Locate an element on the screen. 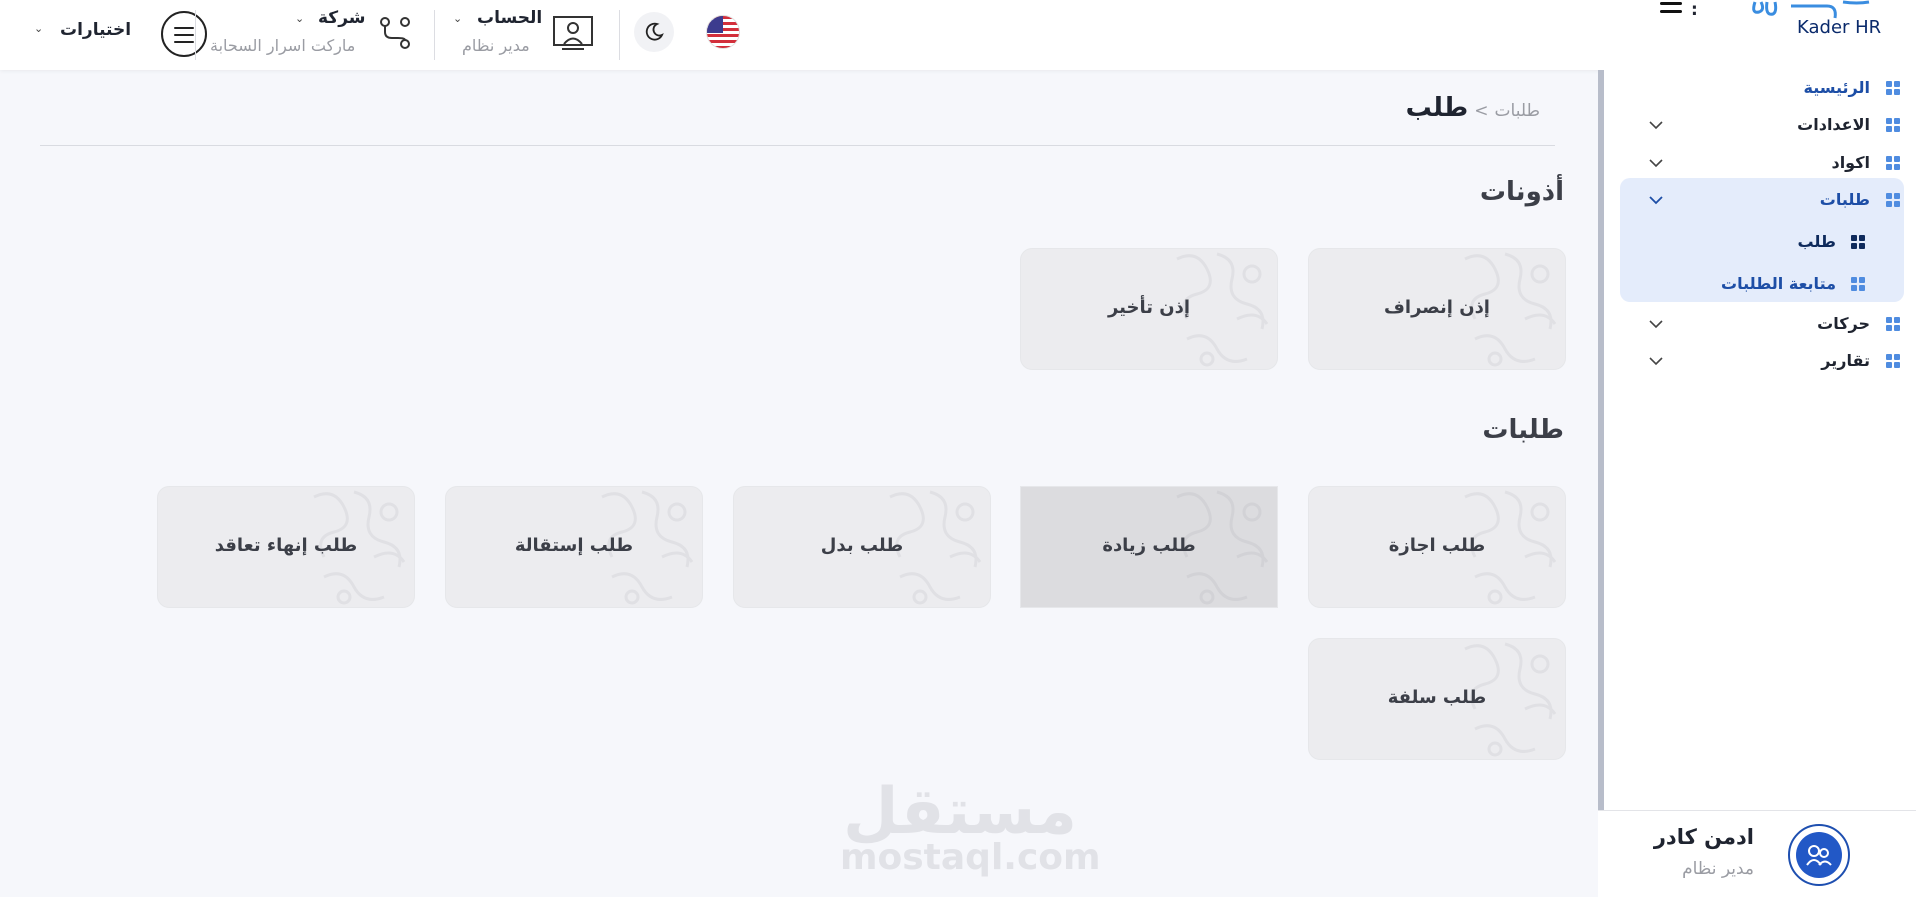  sidebar-subitem-label: طلب is located at coordinates (1816, 241).